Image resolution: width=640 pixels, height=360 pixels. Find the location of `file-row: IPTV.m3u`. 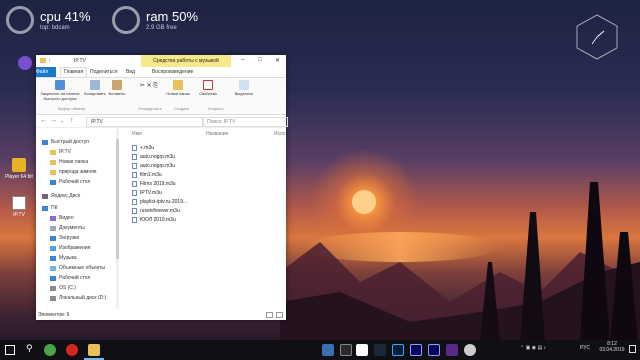

file-row: IPTV.m3u is located at coordinates (147, 193).